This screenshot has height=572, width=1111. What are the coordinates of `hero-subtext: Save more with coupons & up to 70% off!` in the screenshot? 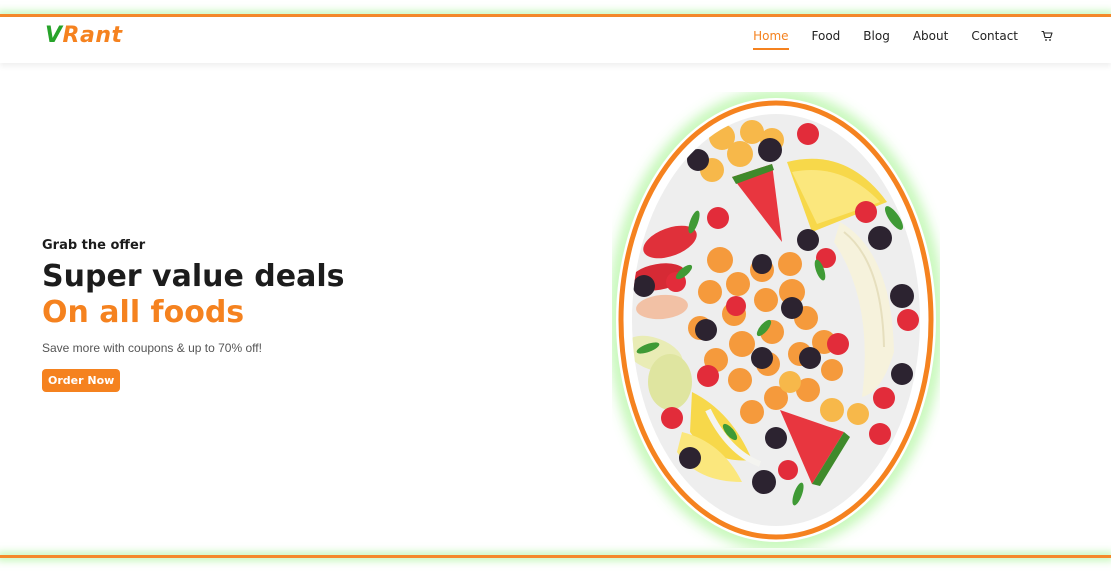 It's located at (152, 348).